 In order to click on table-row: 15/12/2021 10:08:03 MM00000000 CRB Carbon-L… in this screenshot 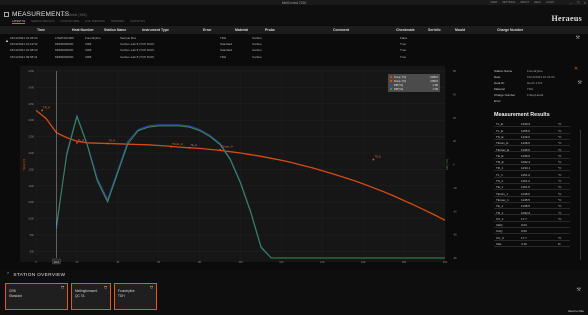, I will do `click(240, 50)`.